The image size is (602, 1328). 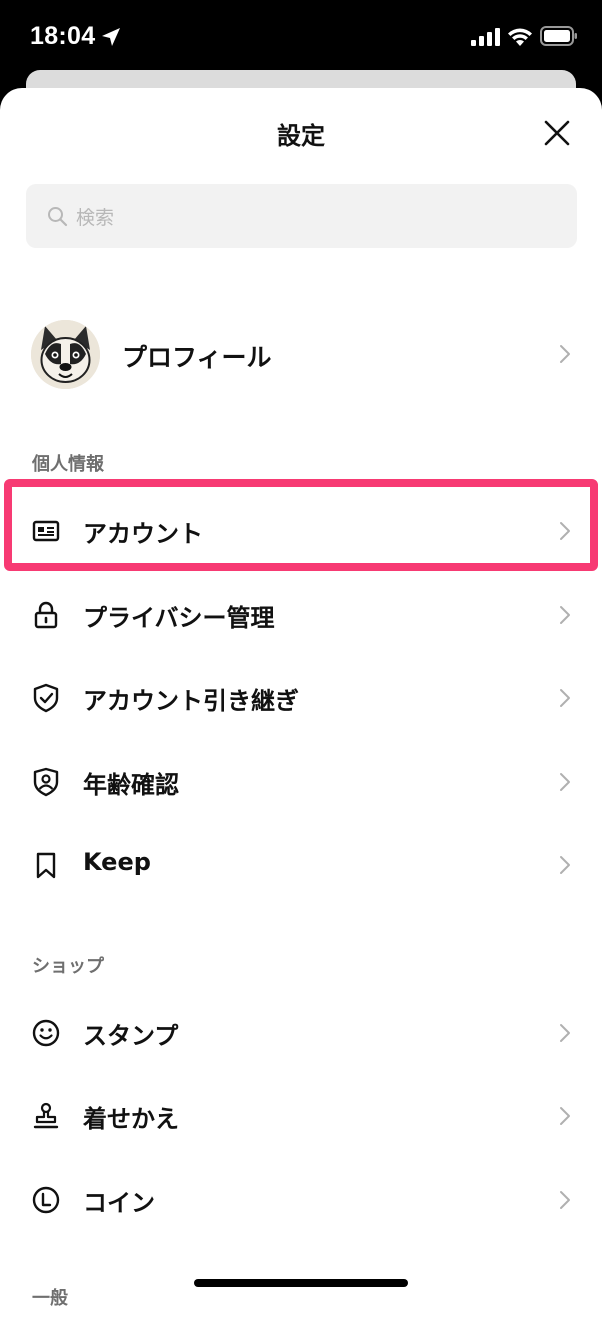 I want to click on menu-item-keep: Keep, so click(x=301, y=865).